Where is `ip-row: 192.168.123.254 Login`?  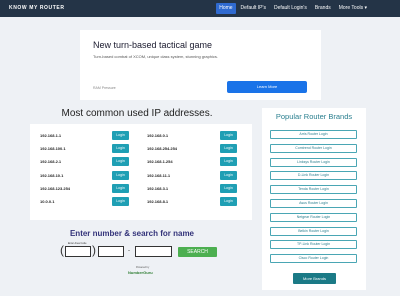
ip-row: 192.168.123.254 Login is located at coordinates (90, 189).